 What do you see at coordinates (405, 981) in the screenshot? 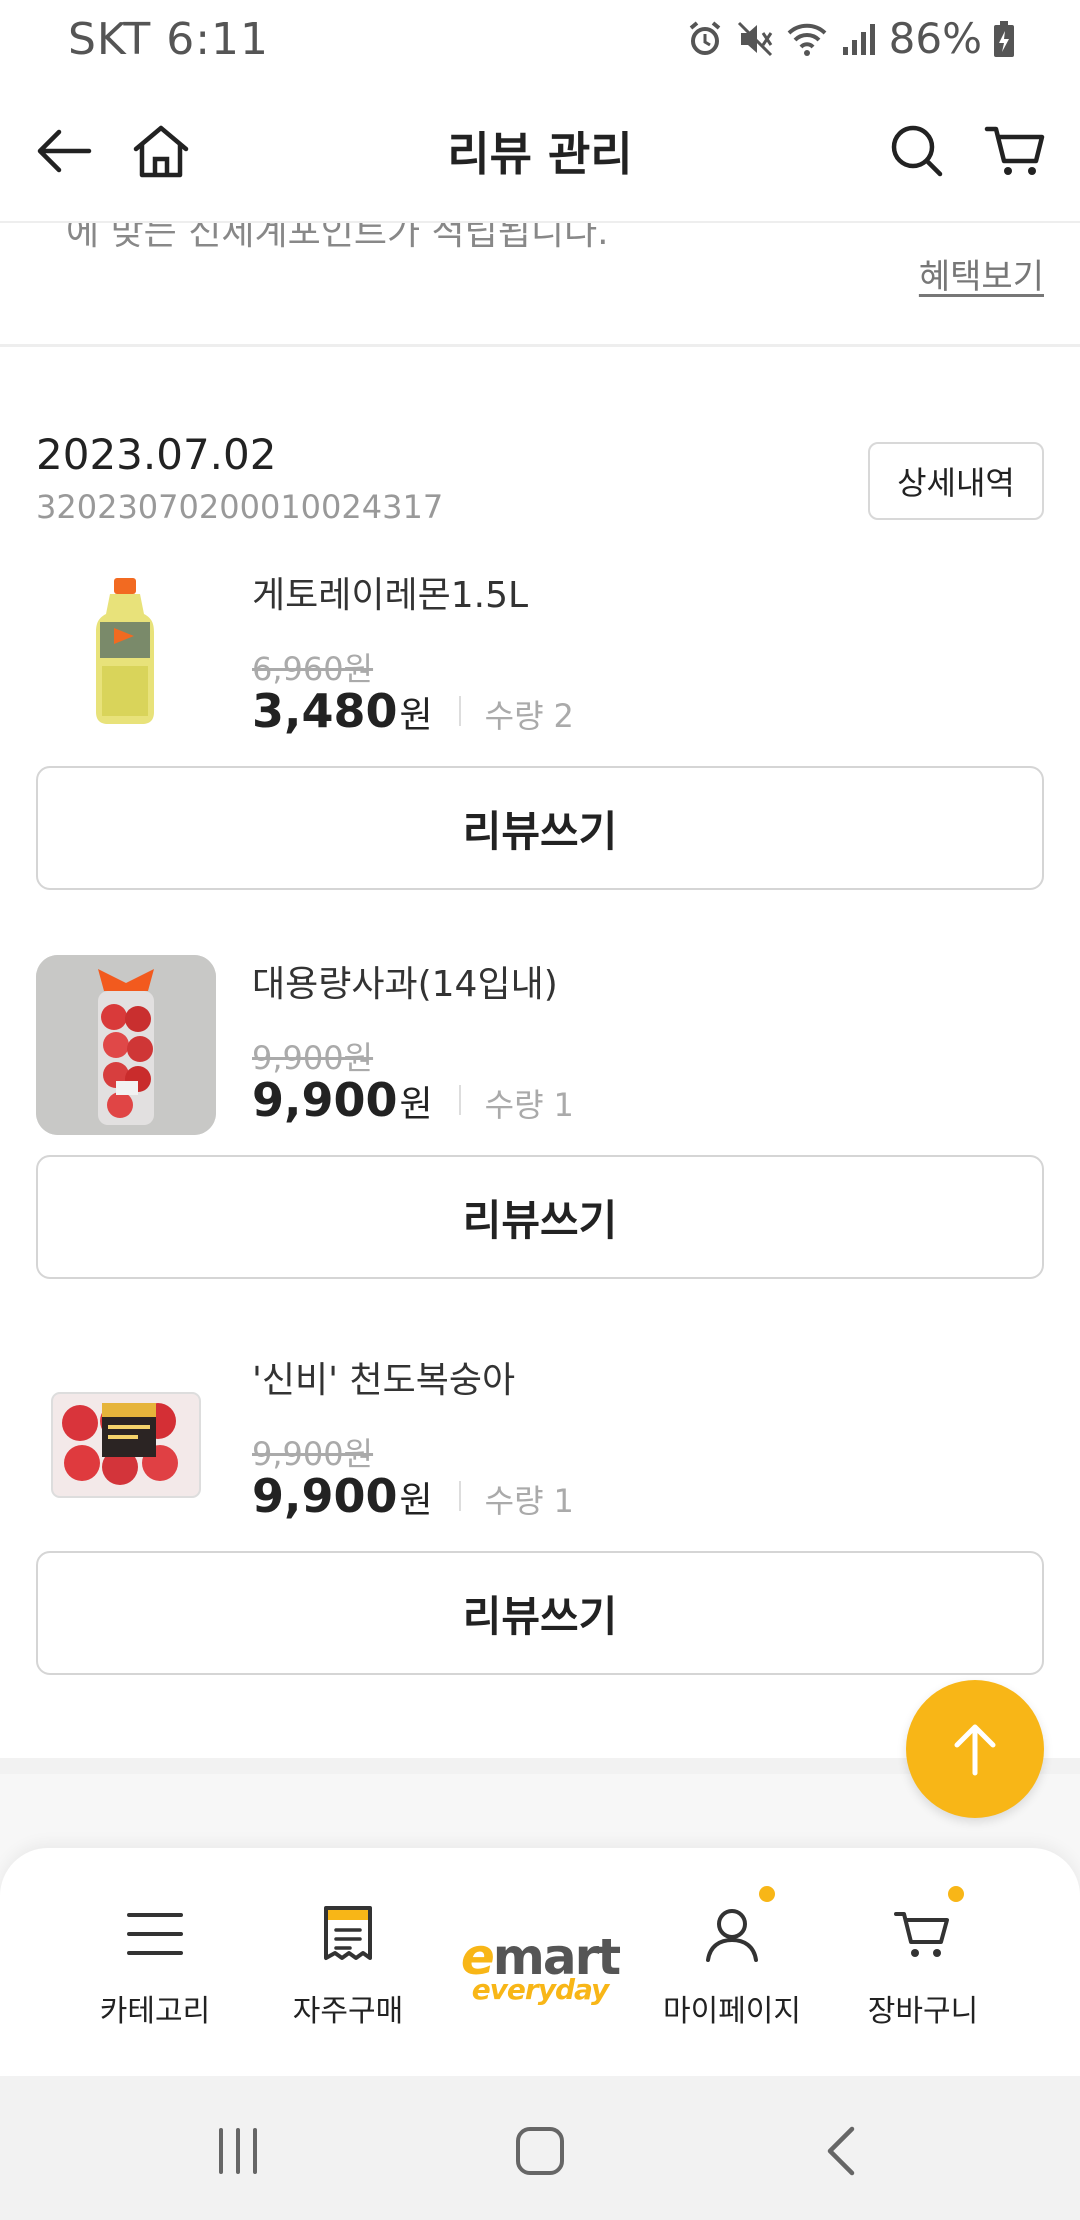
I see `product-name: 대용량사과(14입내)` at bounding box center [405, 981].